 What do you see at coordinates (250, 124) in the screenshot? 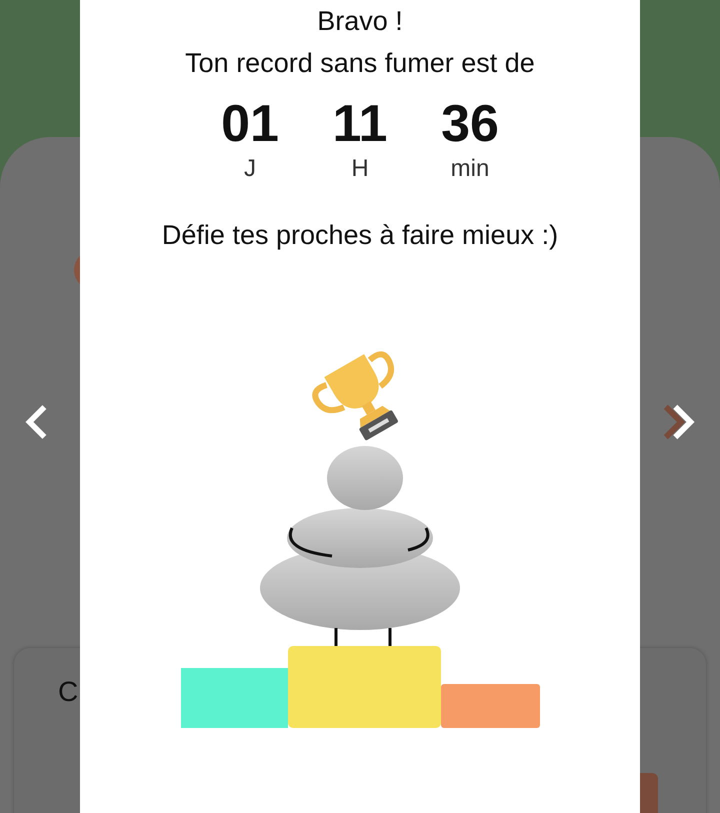
I see `record-value: 01` at bounding box center [250, 124].